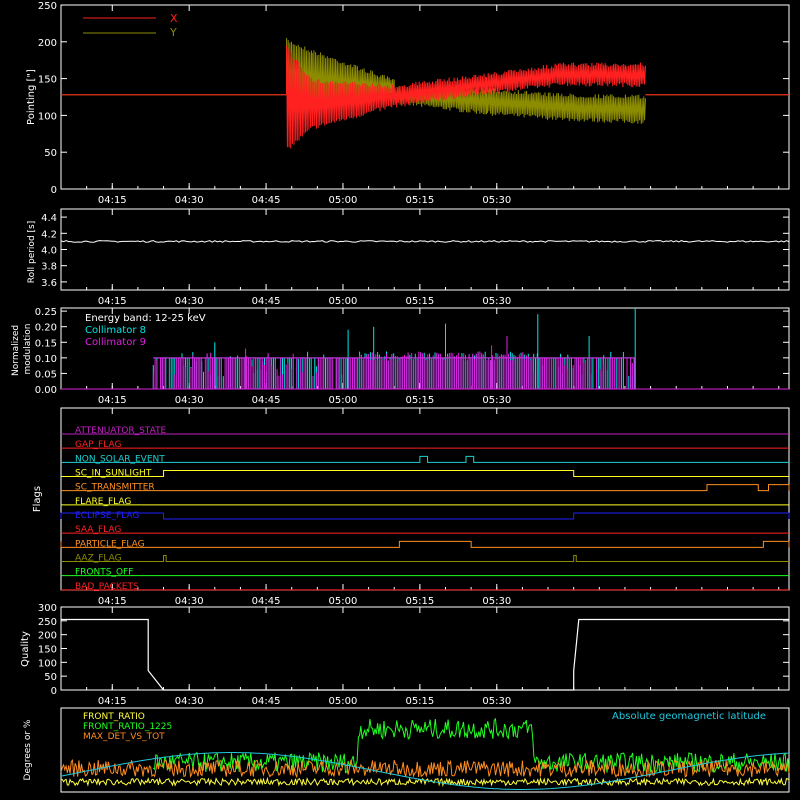 Image resolution: width=800 pixels, height=800 pixels. What do you see at coordinates (98, 530) in the screenshot?
I see `flag-label: SAA_FLAG` at bounding box center [98, 530].